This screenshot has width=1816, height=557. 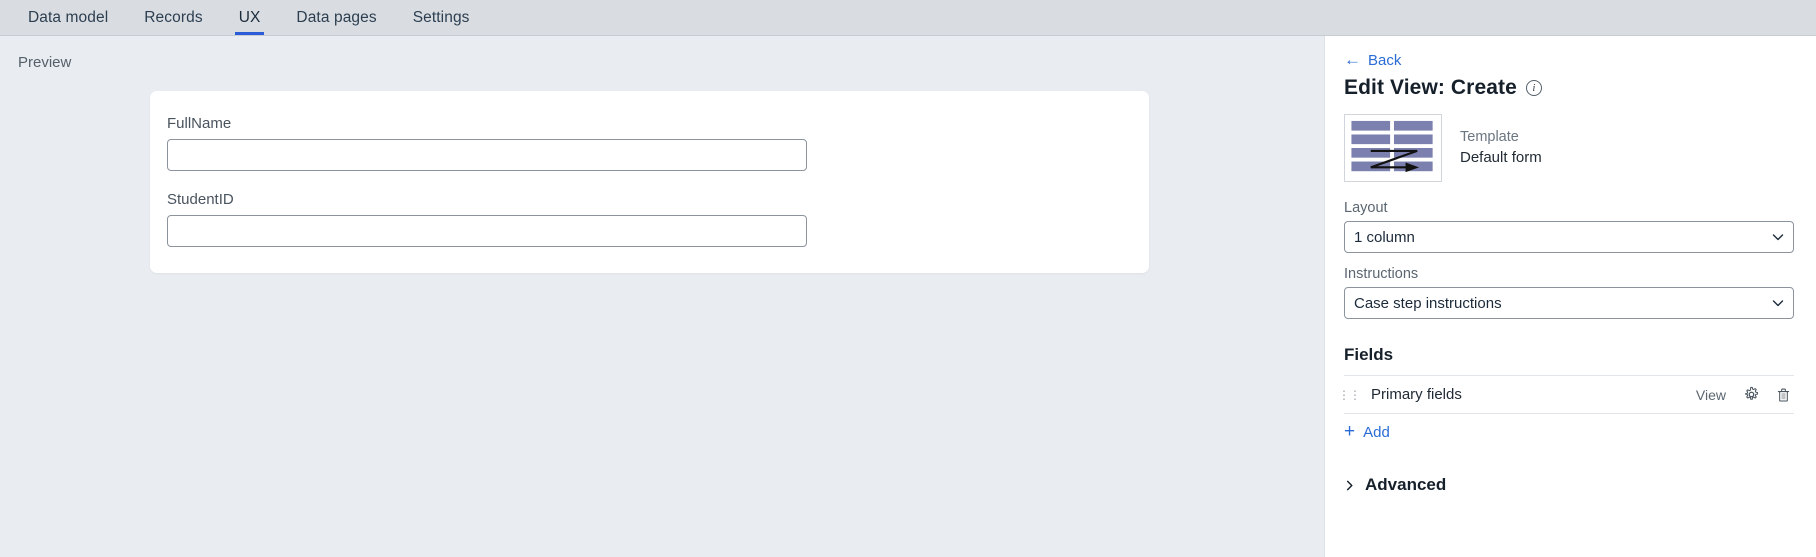 What do you see at coordinates (1349, 485) in the screenshot?
I see `chevron-right-icon` at bounding box center [1349, 485].